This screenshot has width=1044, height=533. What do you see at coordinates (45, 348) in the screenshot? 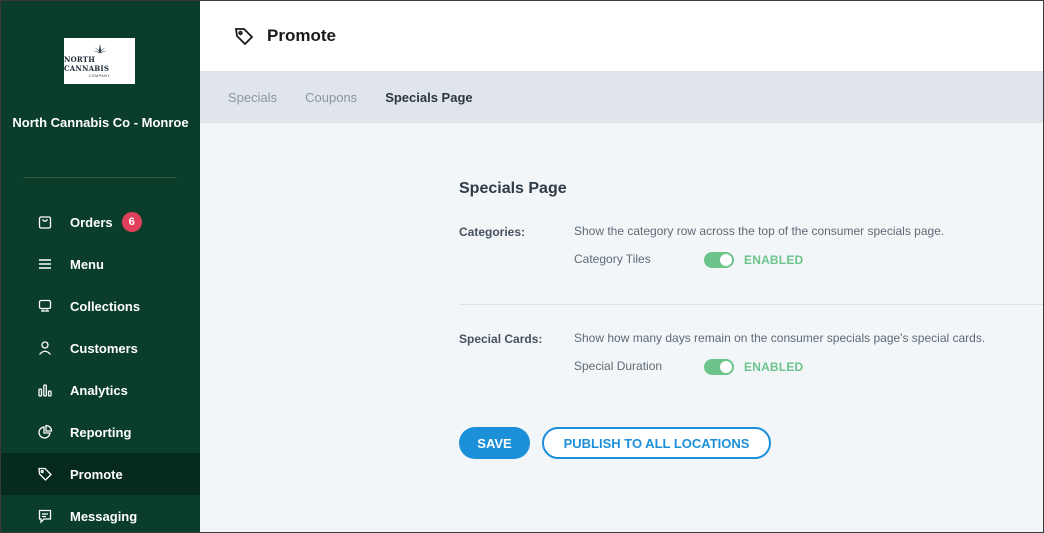
I see `user-icon` at bounding box center [45, 348].